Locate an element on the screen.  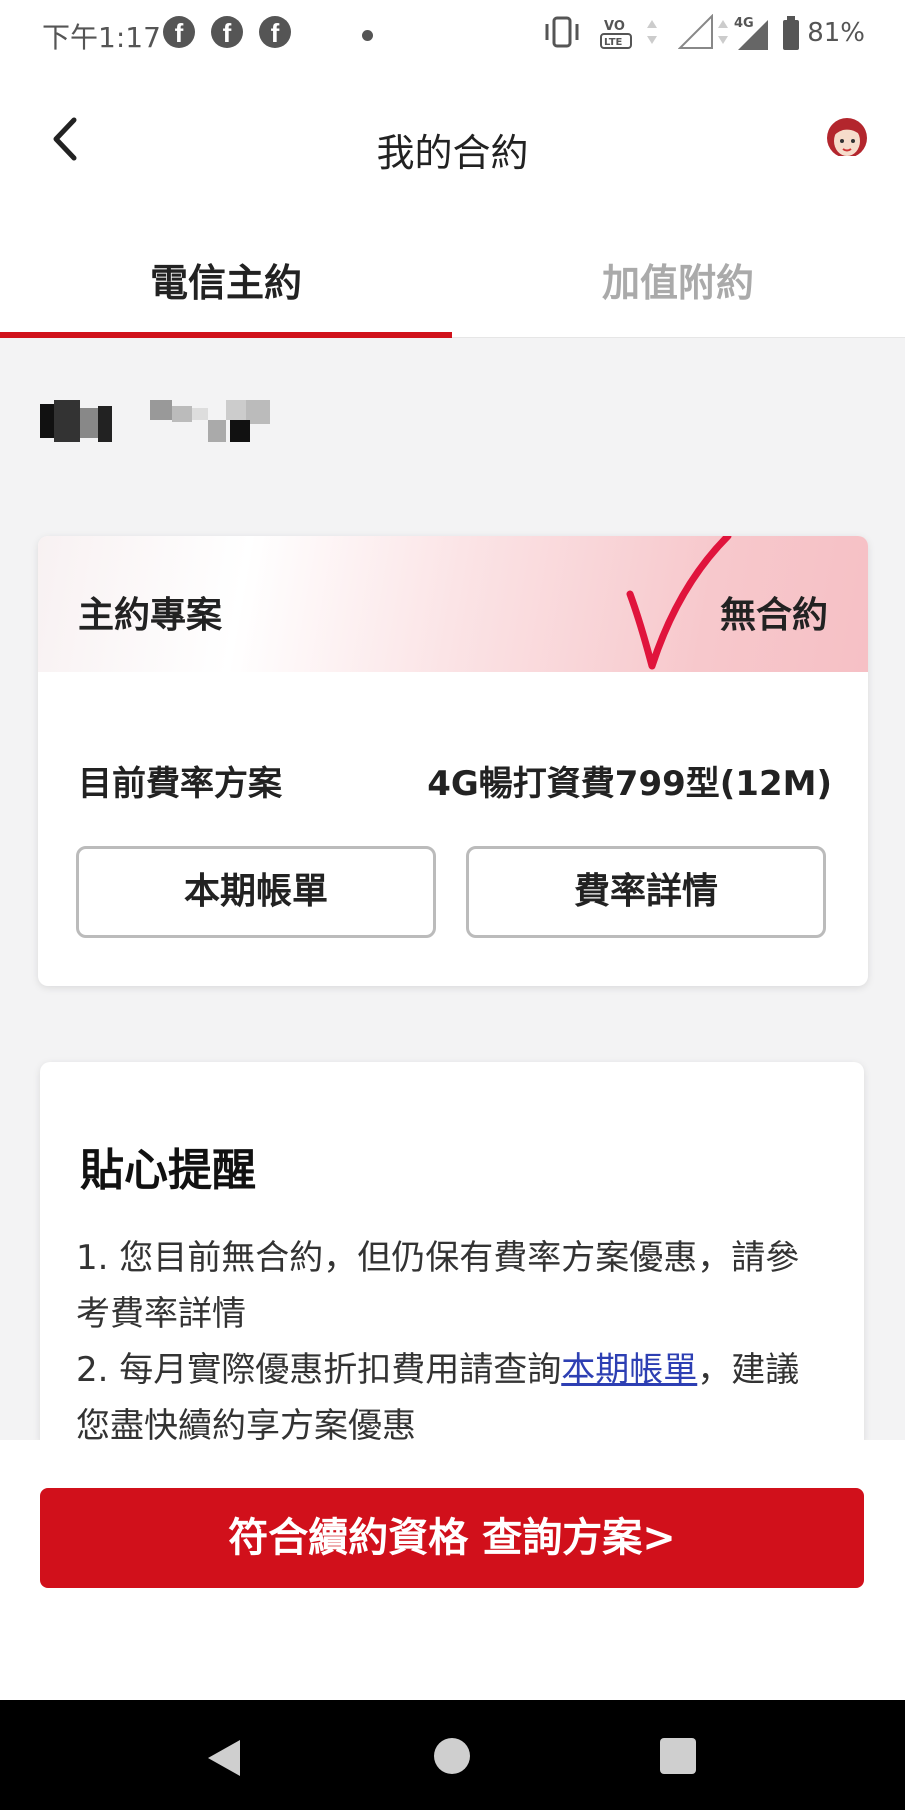
active-tab-indicator is located at coordinates (226, 335).